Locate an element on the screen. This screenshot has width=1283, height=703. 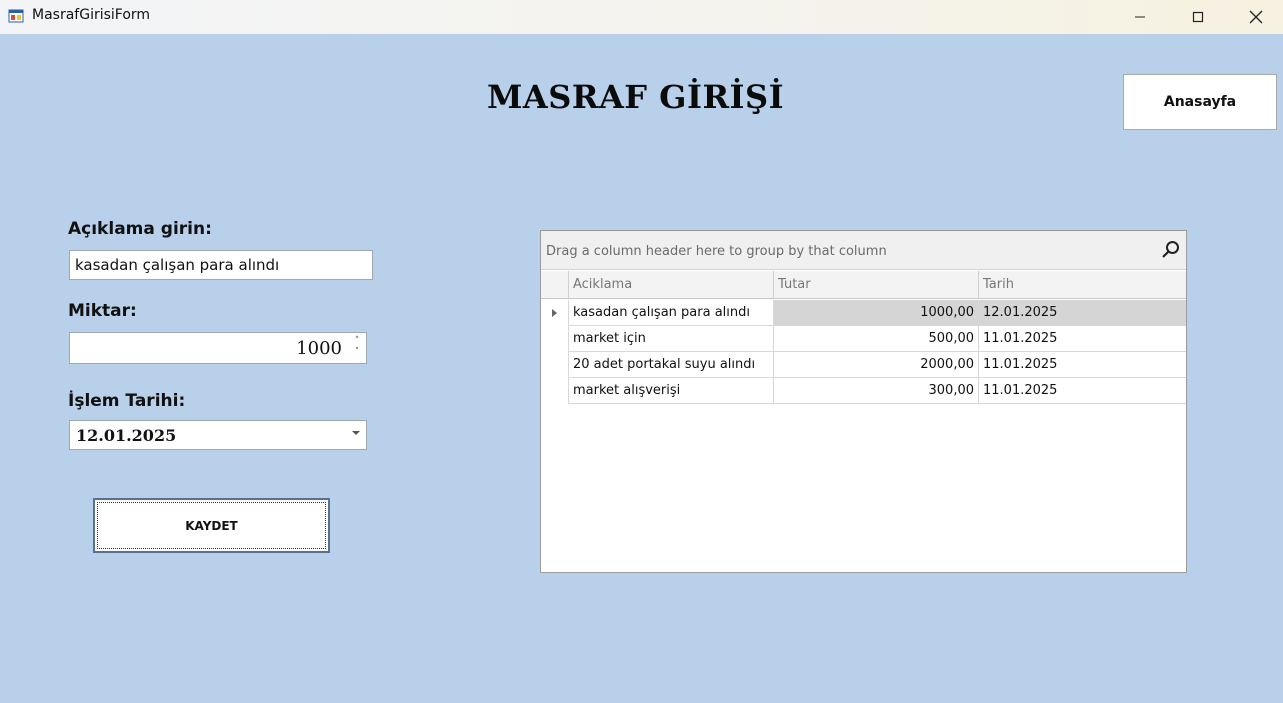
row-pointer-icon is located at coordinates (554, 313).